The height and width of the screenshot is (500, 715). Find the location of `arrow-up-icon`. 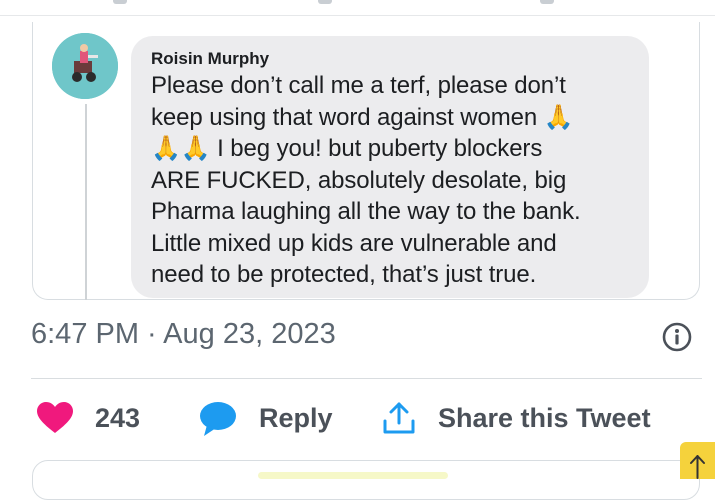

arrow-up-icon is located at coordinates (697, 467).